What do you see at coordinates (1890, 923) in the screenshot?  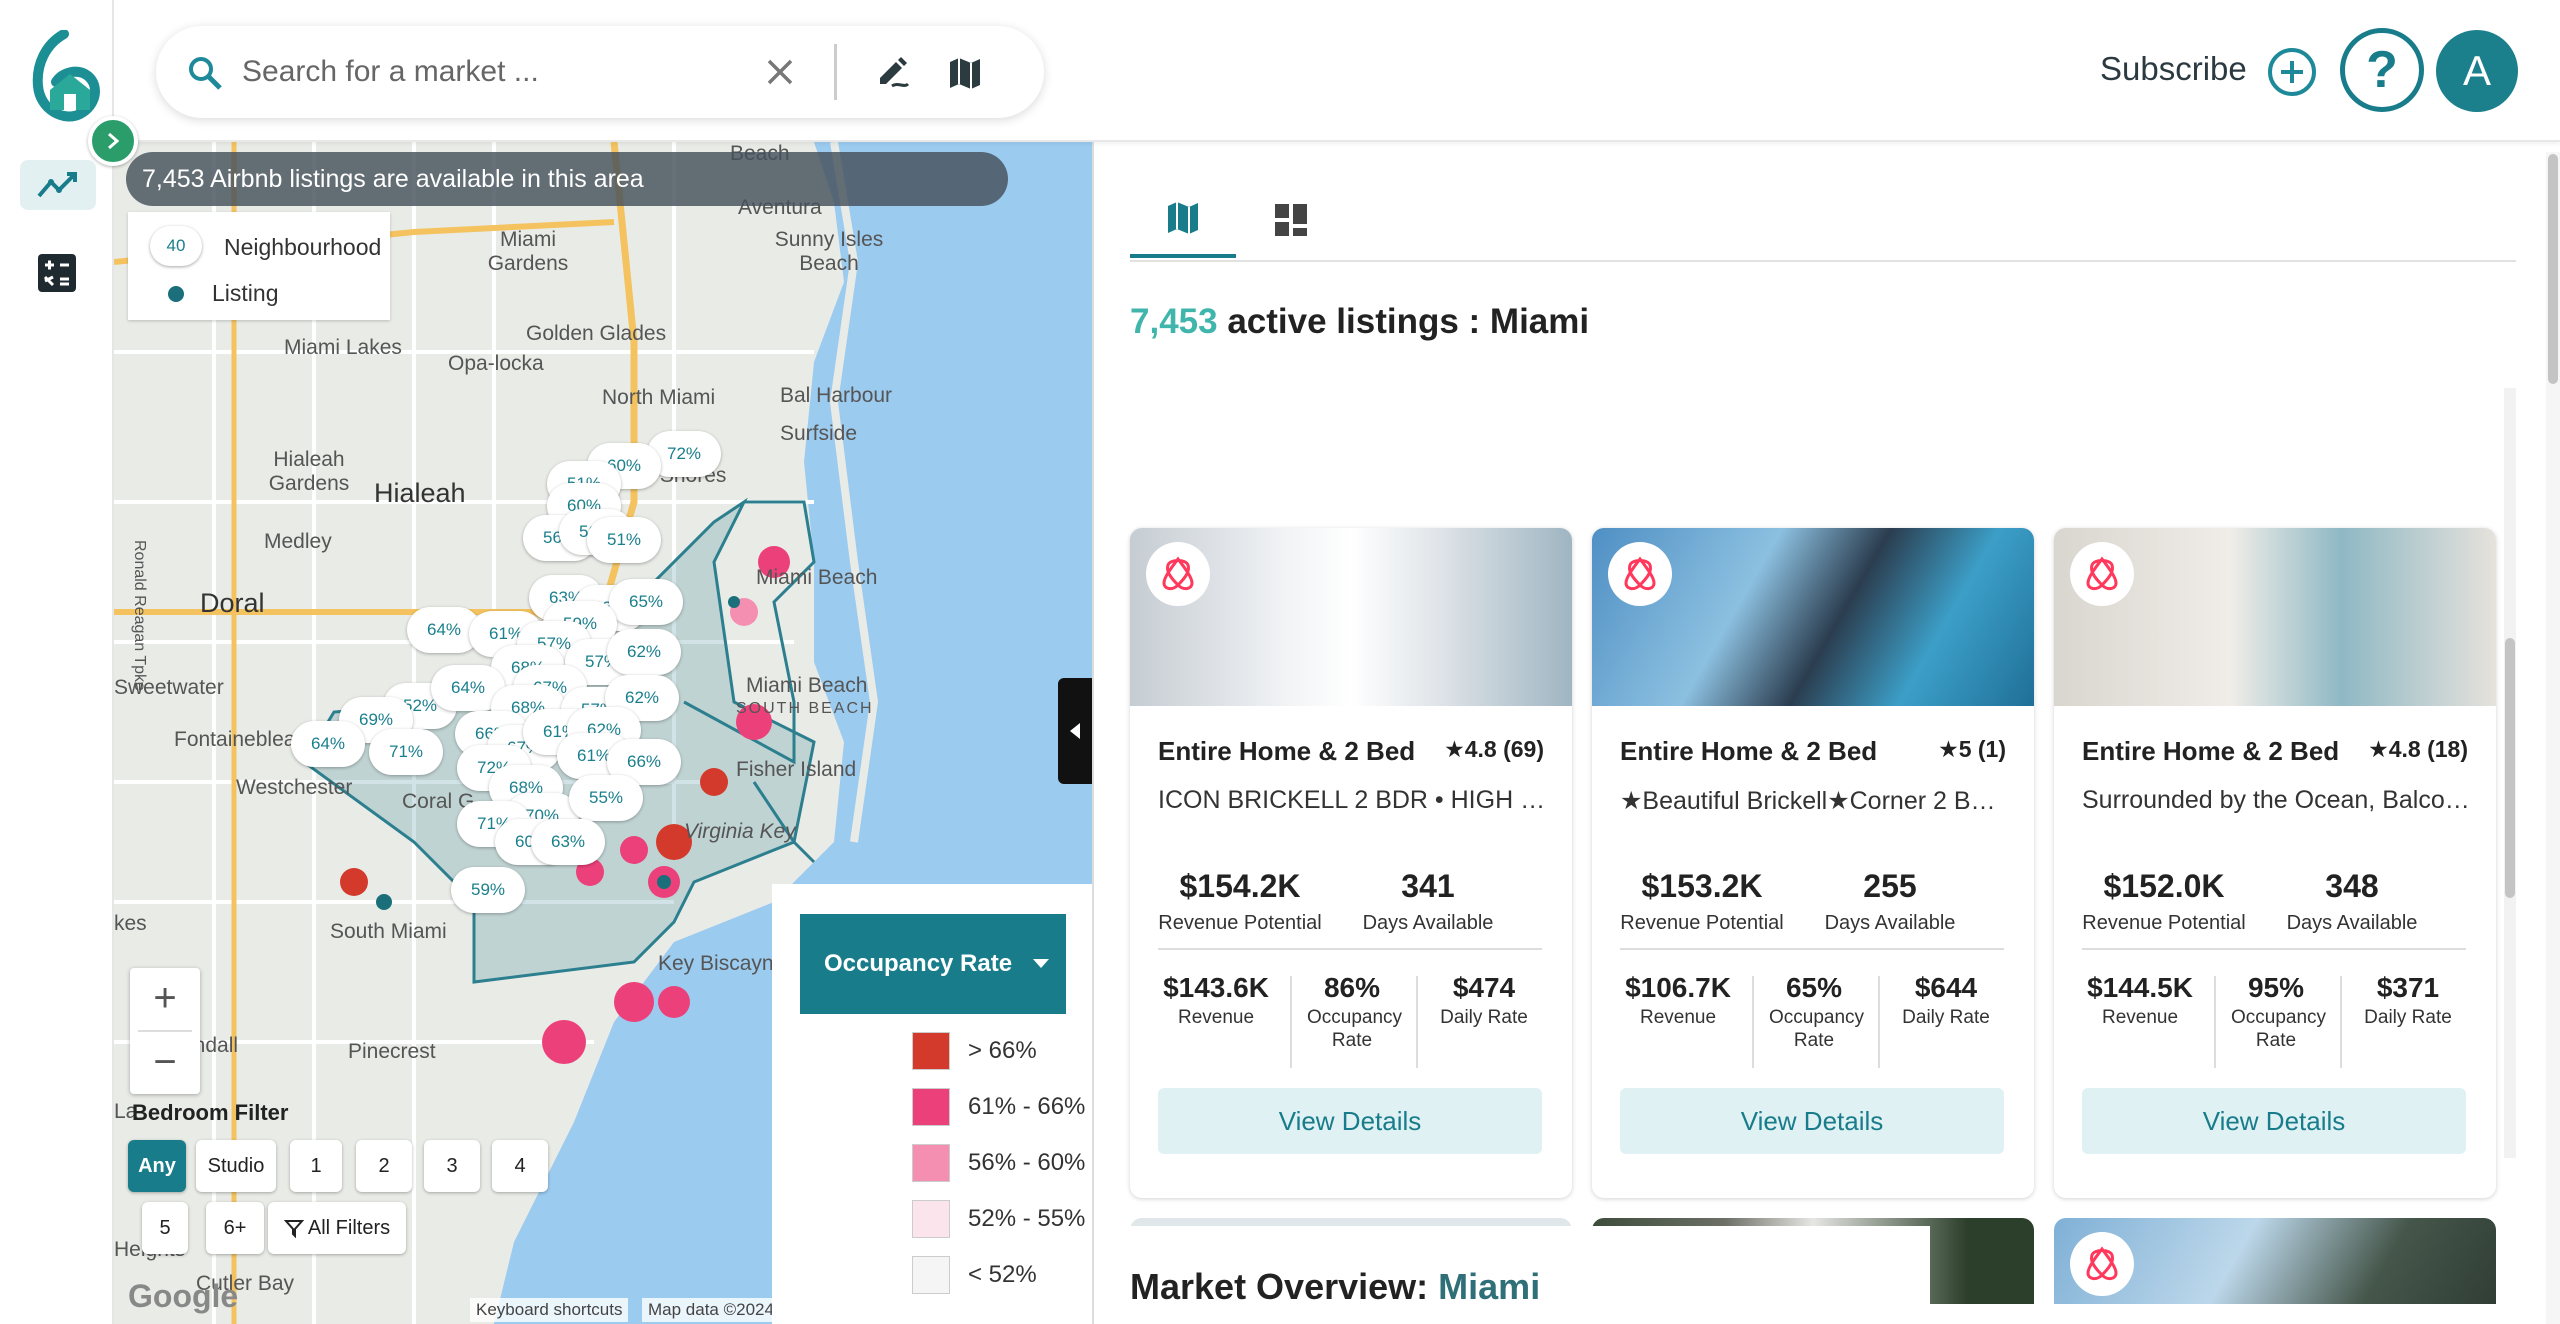 I see `days-available-label: Days Available` at bounding box center [1890, 923].